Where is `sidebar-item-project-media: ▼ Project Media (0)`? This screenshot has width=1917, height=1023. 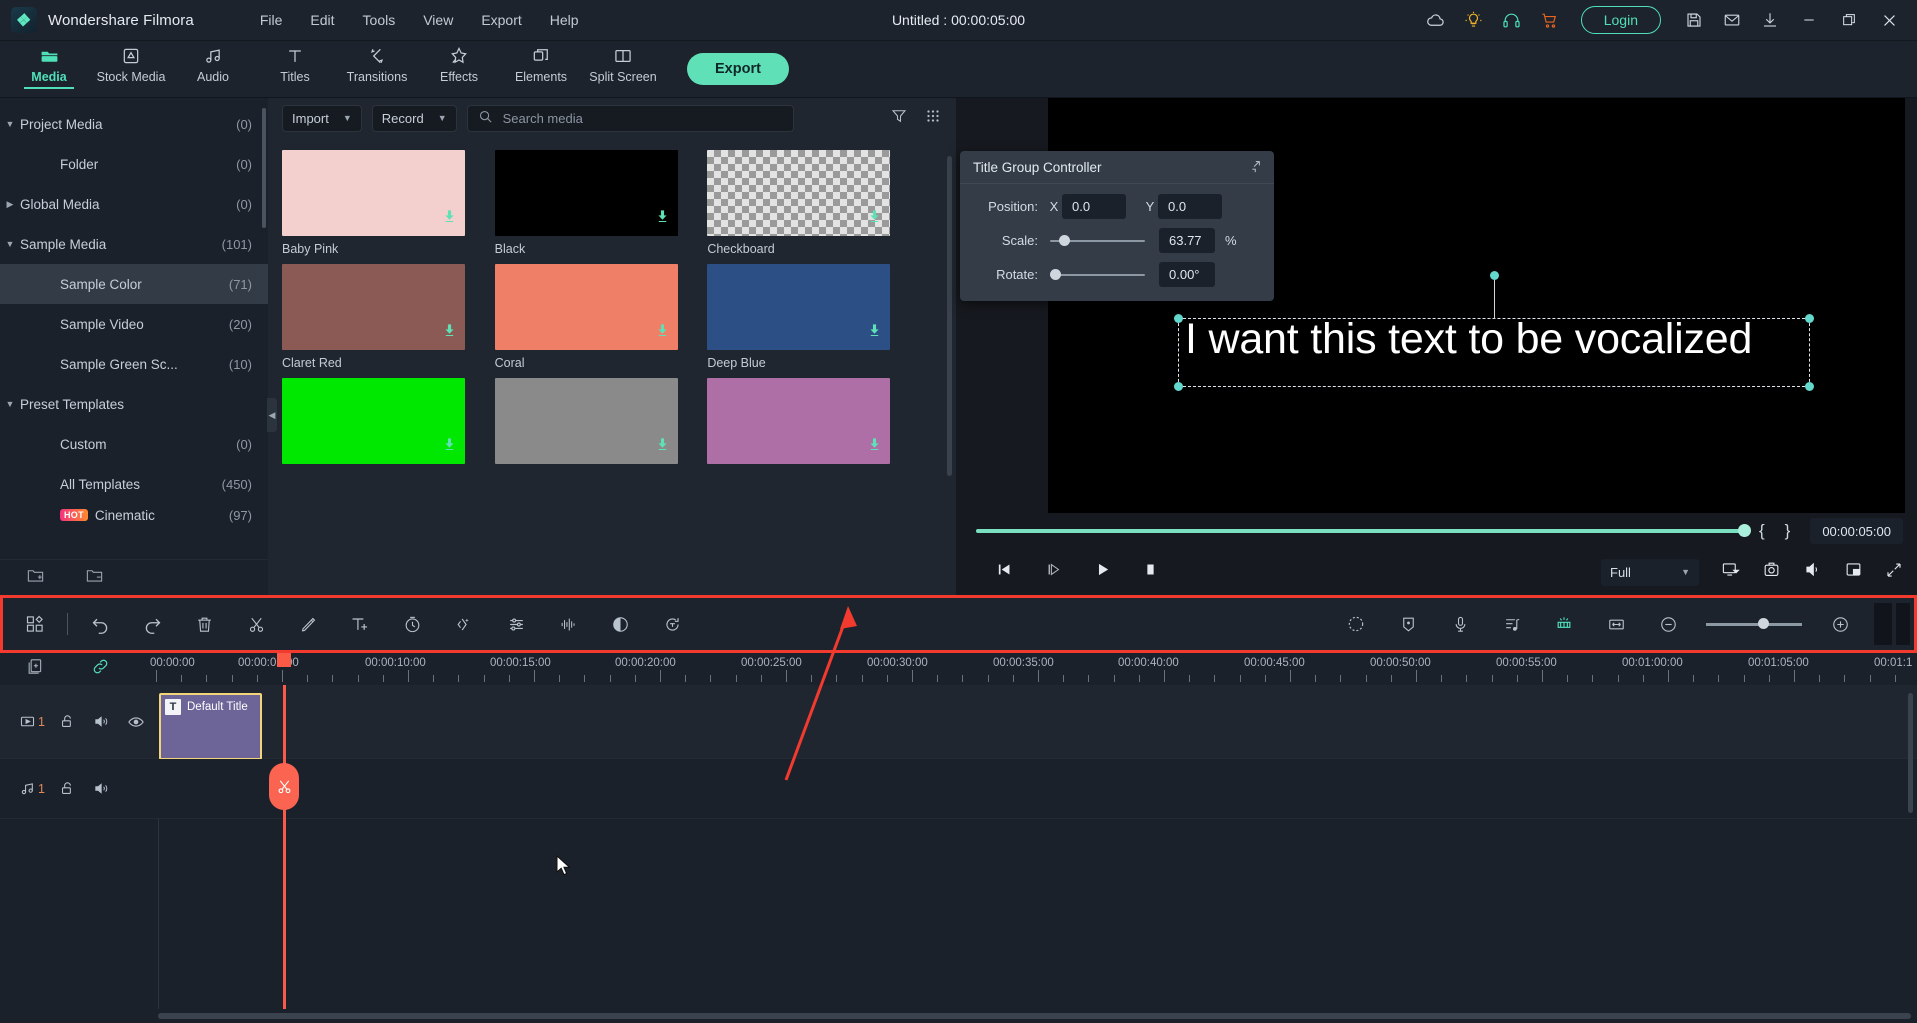
sidebar-item-project-media: ▼ Project Media (0) is located at coordinates (134, 124).